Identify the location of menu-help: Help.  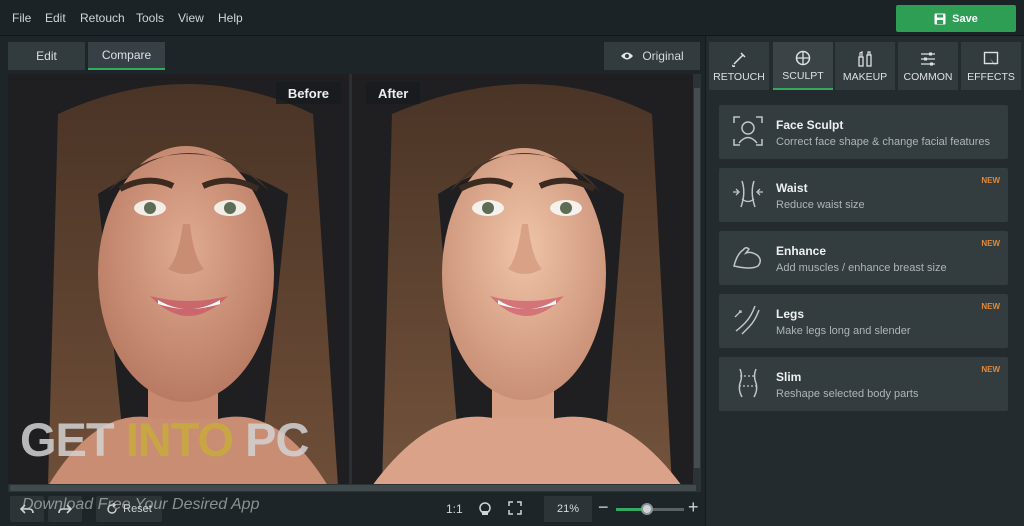
(230, 18).